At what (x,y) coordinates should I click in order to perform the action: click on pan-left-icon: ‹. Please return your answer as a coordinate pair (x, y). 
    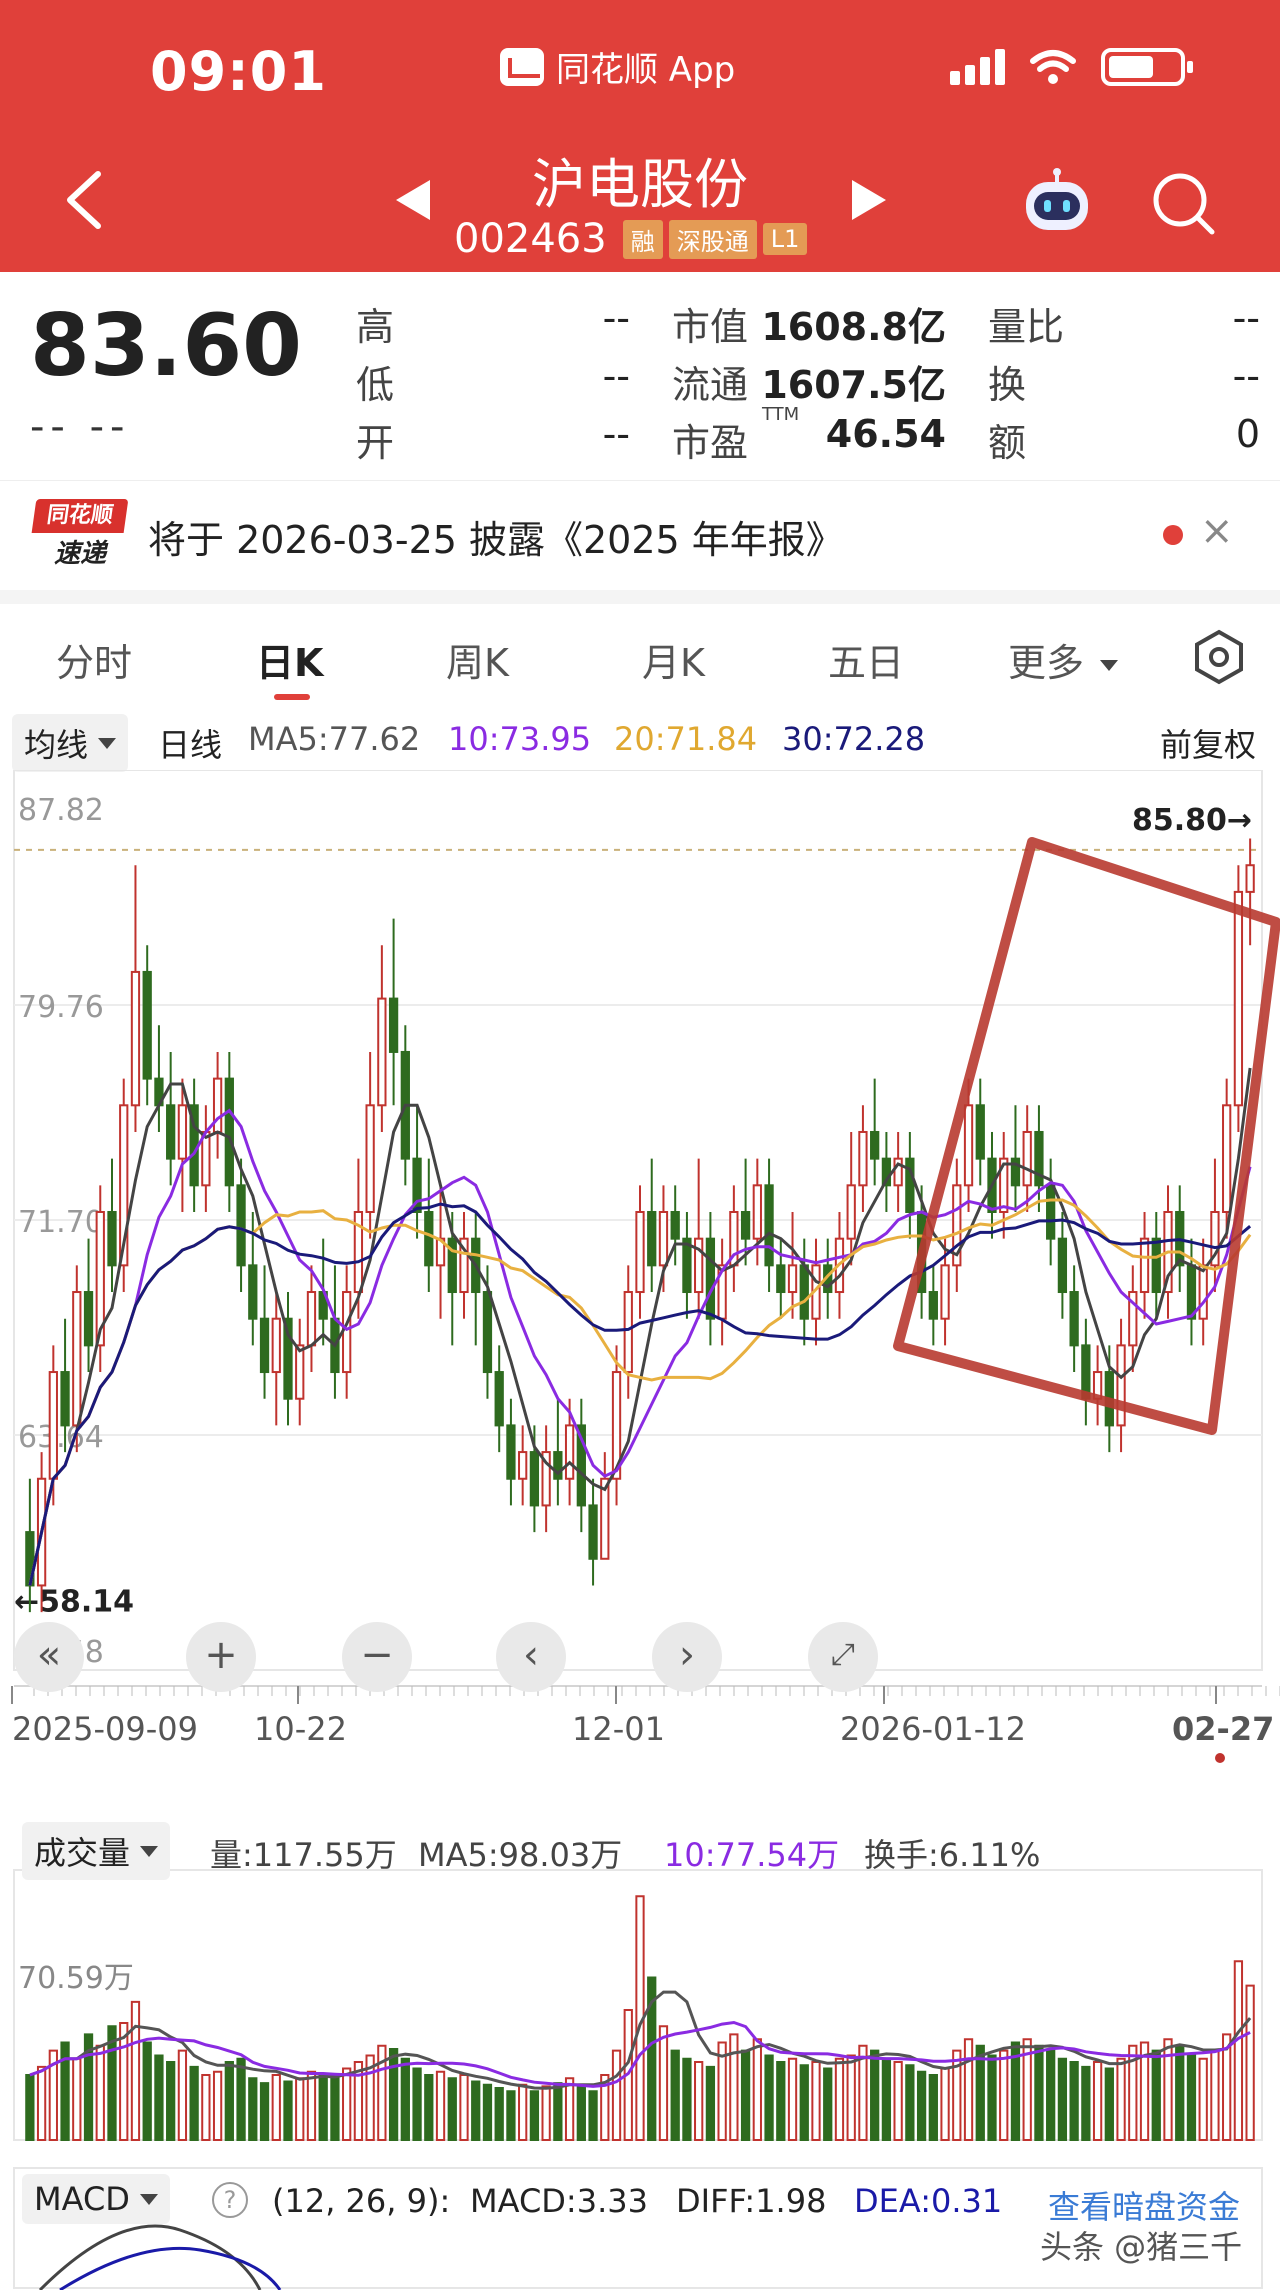
    Looking at the image, I should click on (531, 1657).